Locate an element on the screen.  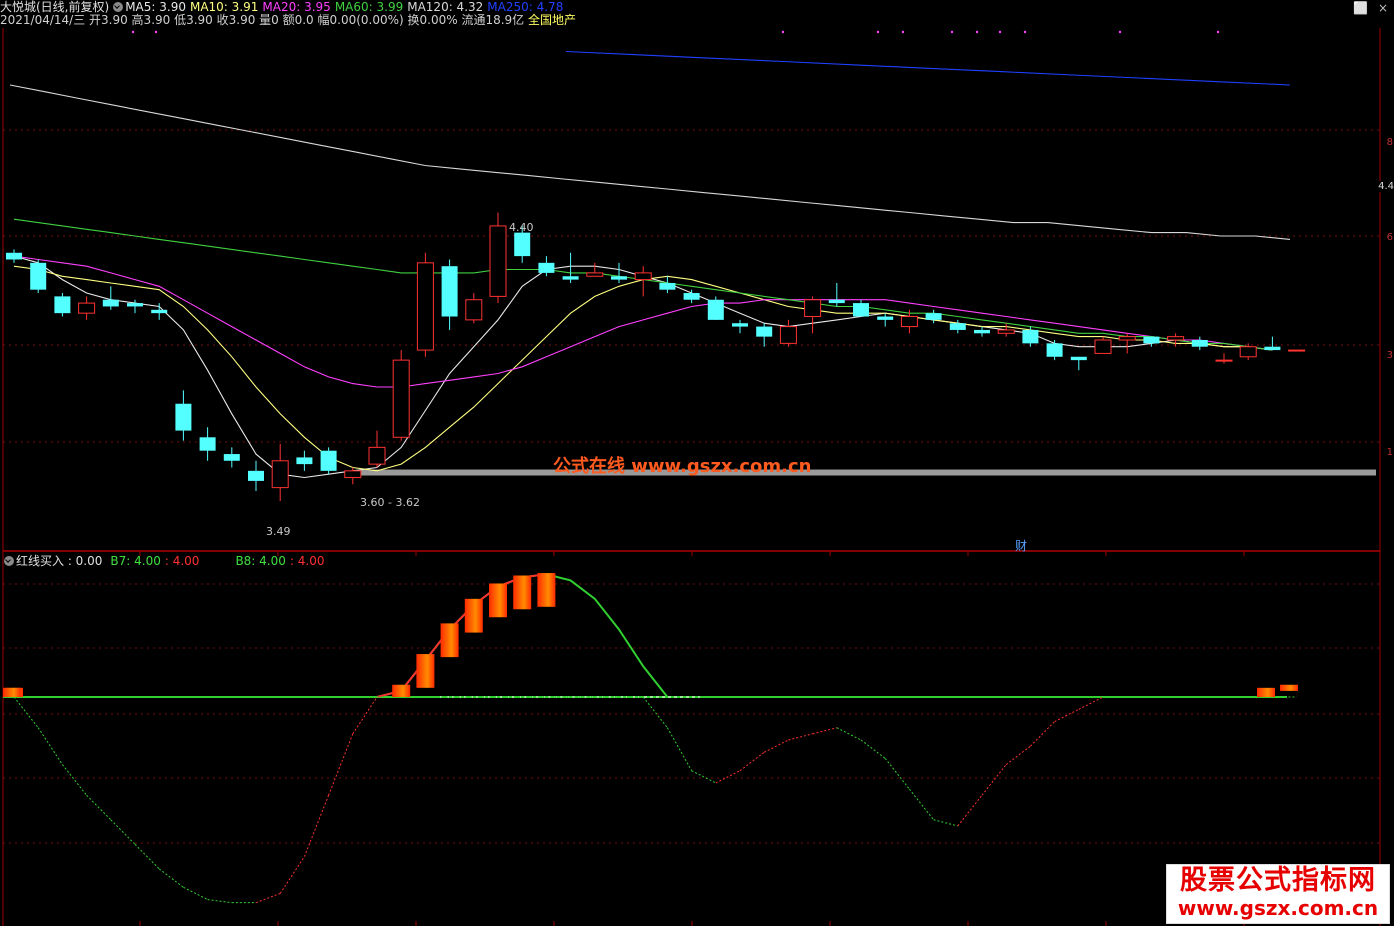
ma60-label: MA60: 3.99 is located at coordinates (369, 7).